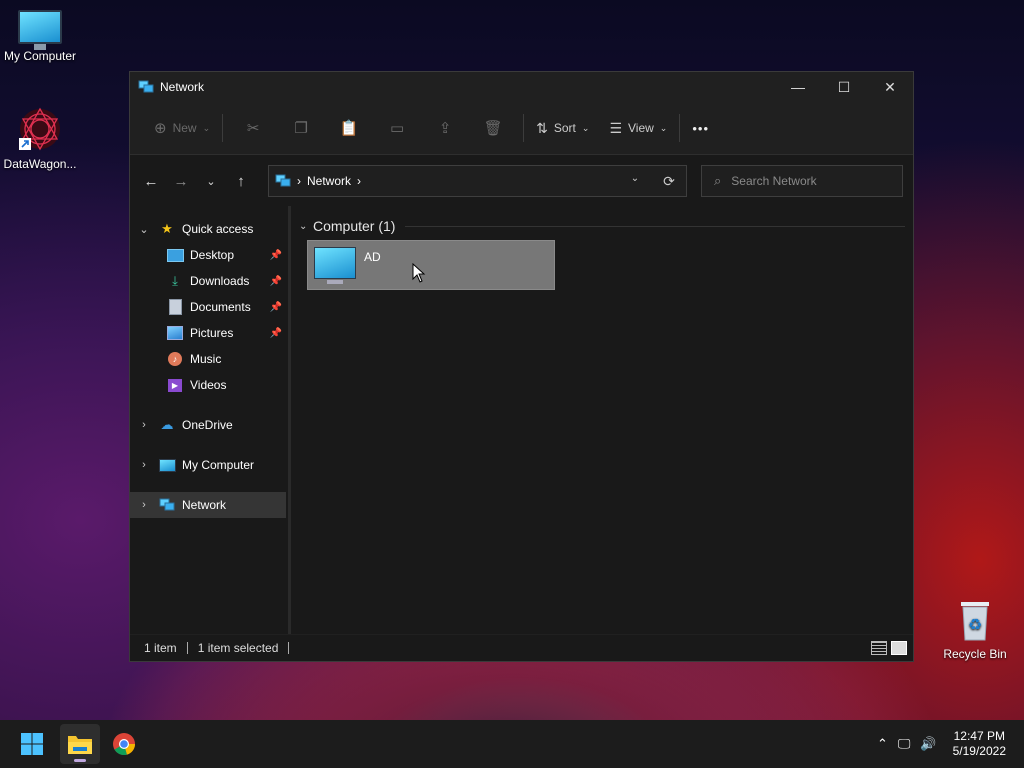 This screenshot has width=1024, height=768. What do you see at coordinates (669, 181) in the screenshot?
I see `refresh-button: ⟳` at bounding box center [669, 181].